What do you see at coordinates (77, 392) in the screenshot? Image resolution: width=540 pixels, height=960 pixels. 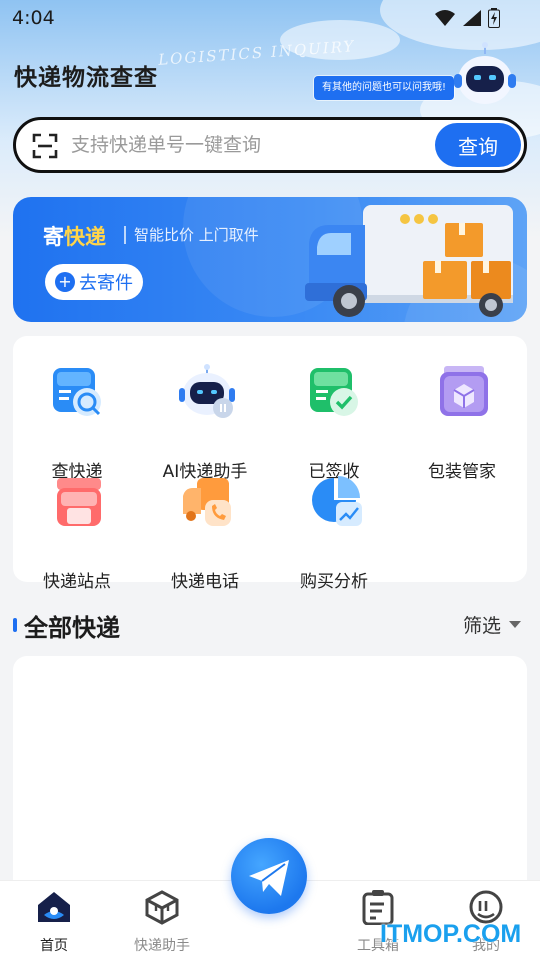 I see `package-search-icon` at bounding box center [77, 392].